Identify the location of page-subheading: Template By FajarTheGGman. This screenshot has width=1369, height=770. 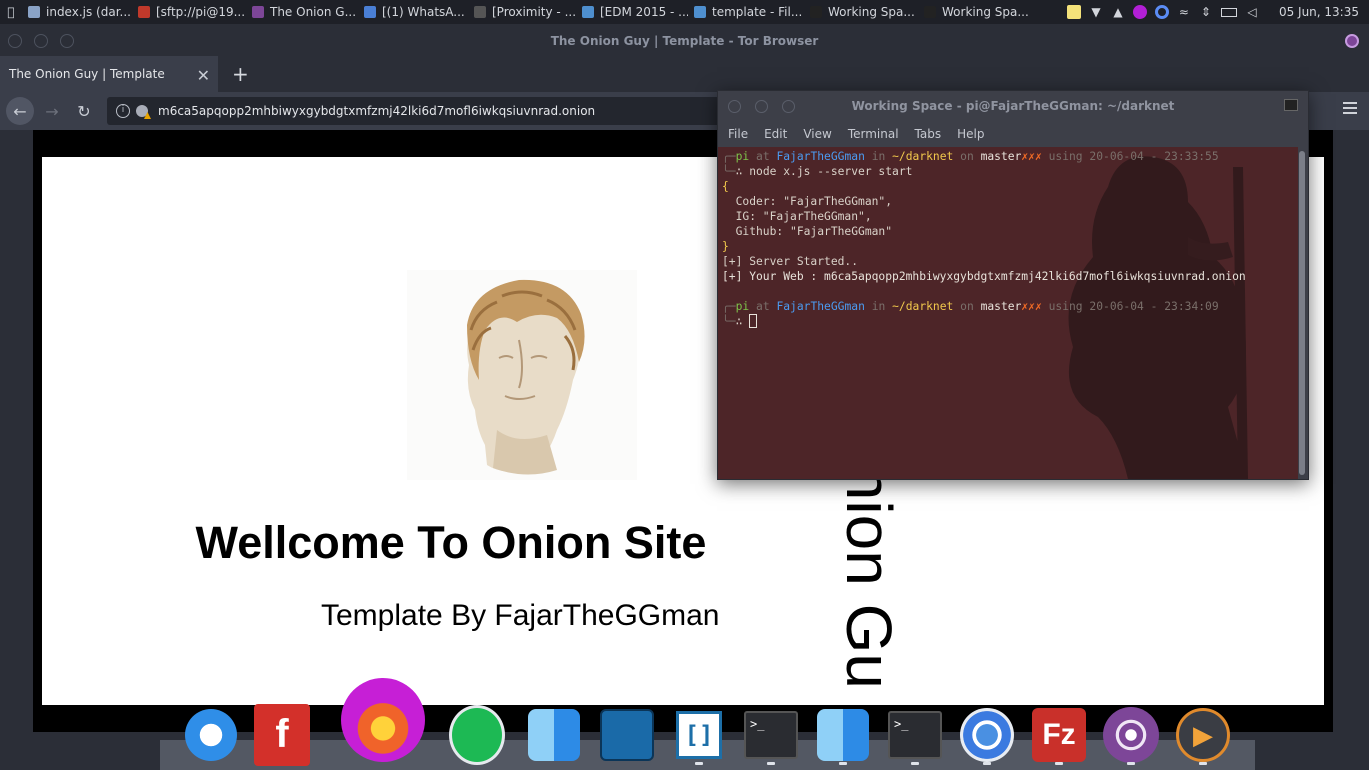
(520, 615).